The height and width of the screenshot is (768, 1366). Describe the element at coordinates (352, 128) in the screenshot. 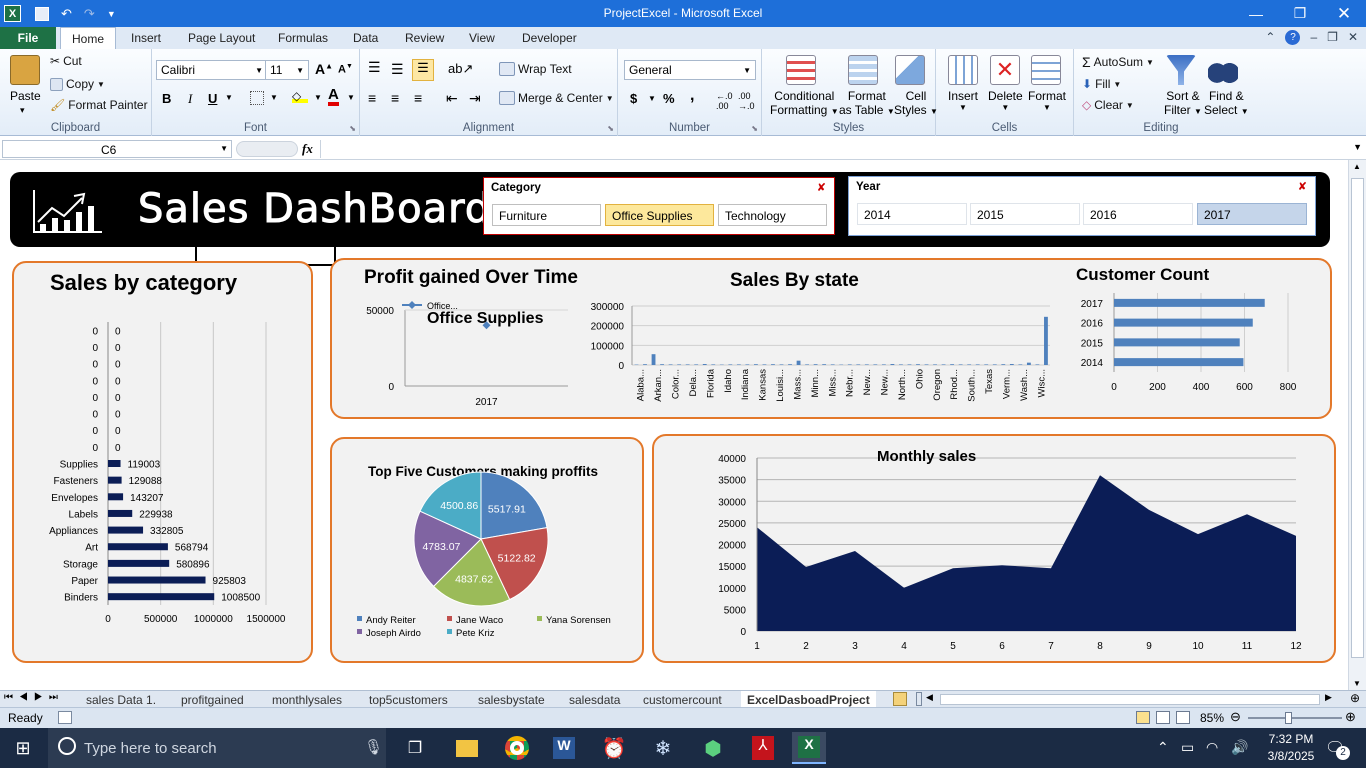

I see `font-launcher-icon: ⬊` at that location.